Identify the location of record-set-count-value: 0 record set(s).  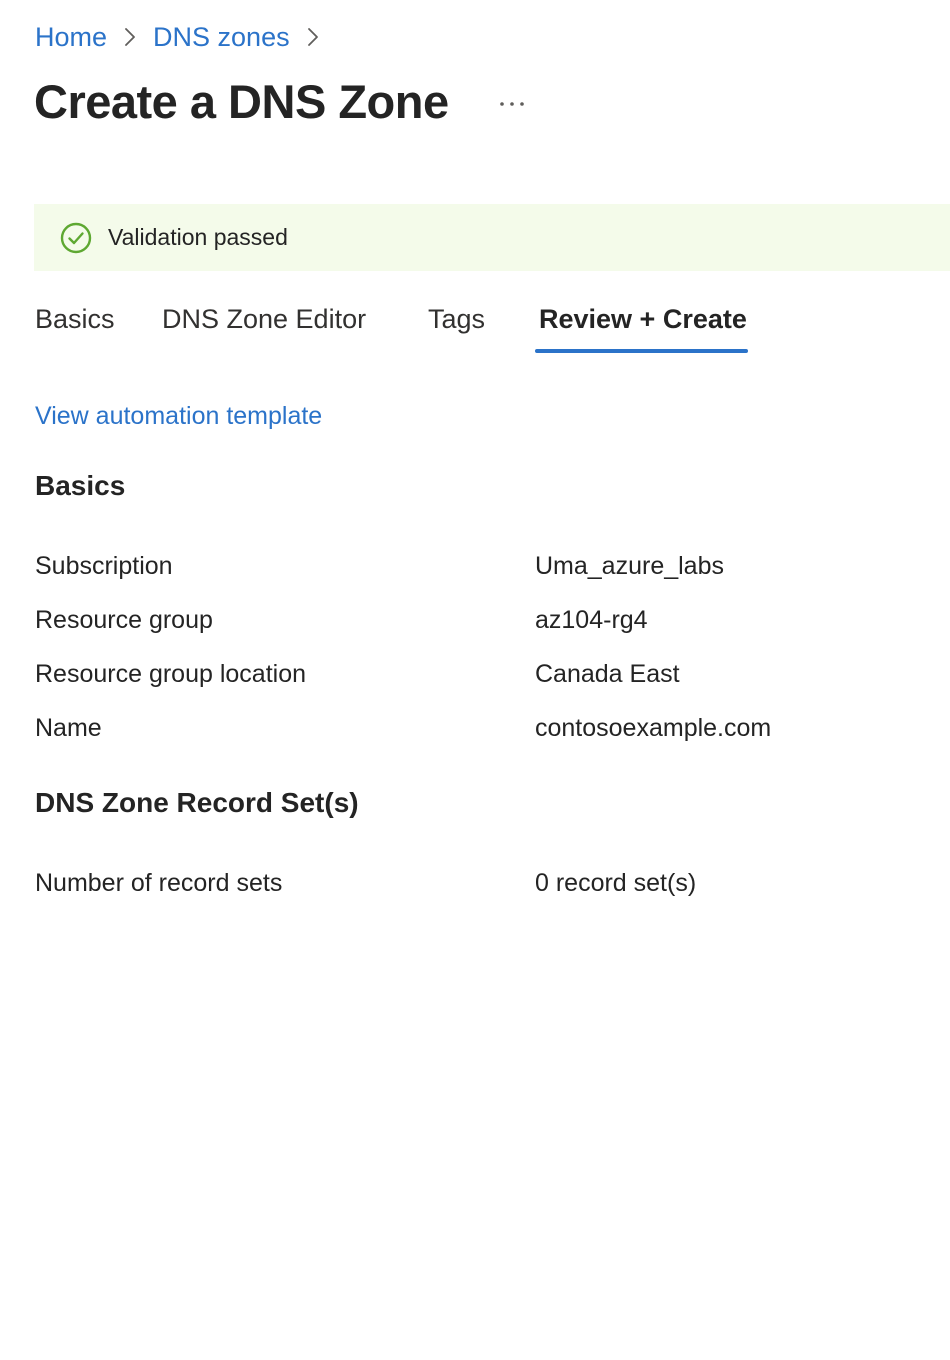
(616, 883).